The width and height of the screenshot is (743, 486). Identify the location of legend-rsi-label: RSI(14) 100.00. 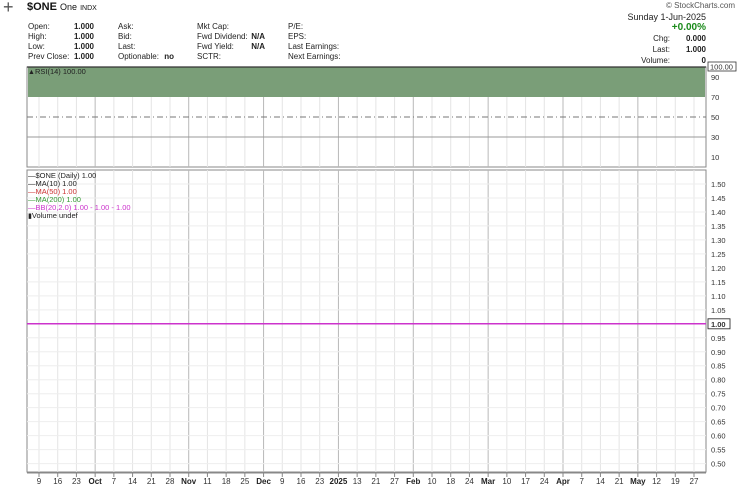
(60, 71).